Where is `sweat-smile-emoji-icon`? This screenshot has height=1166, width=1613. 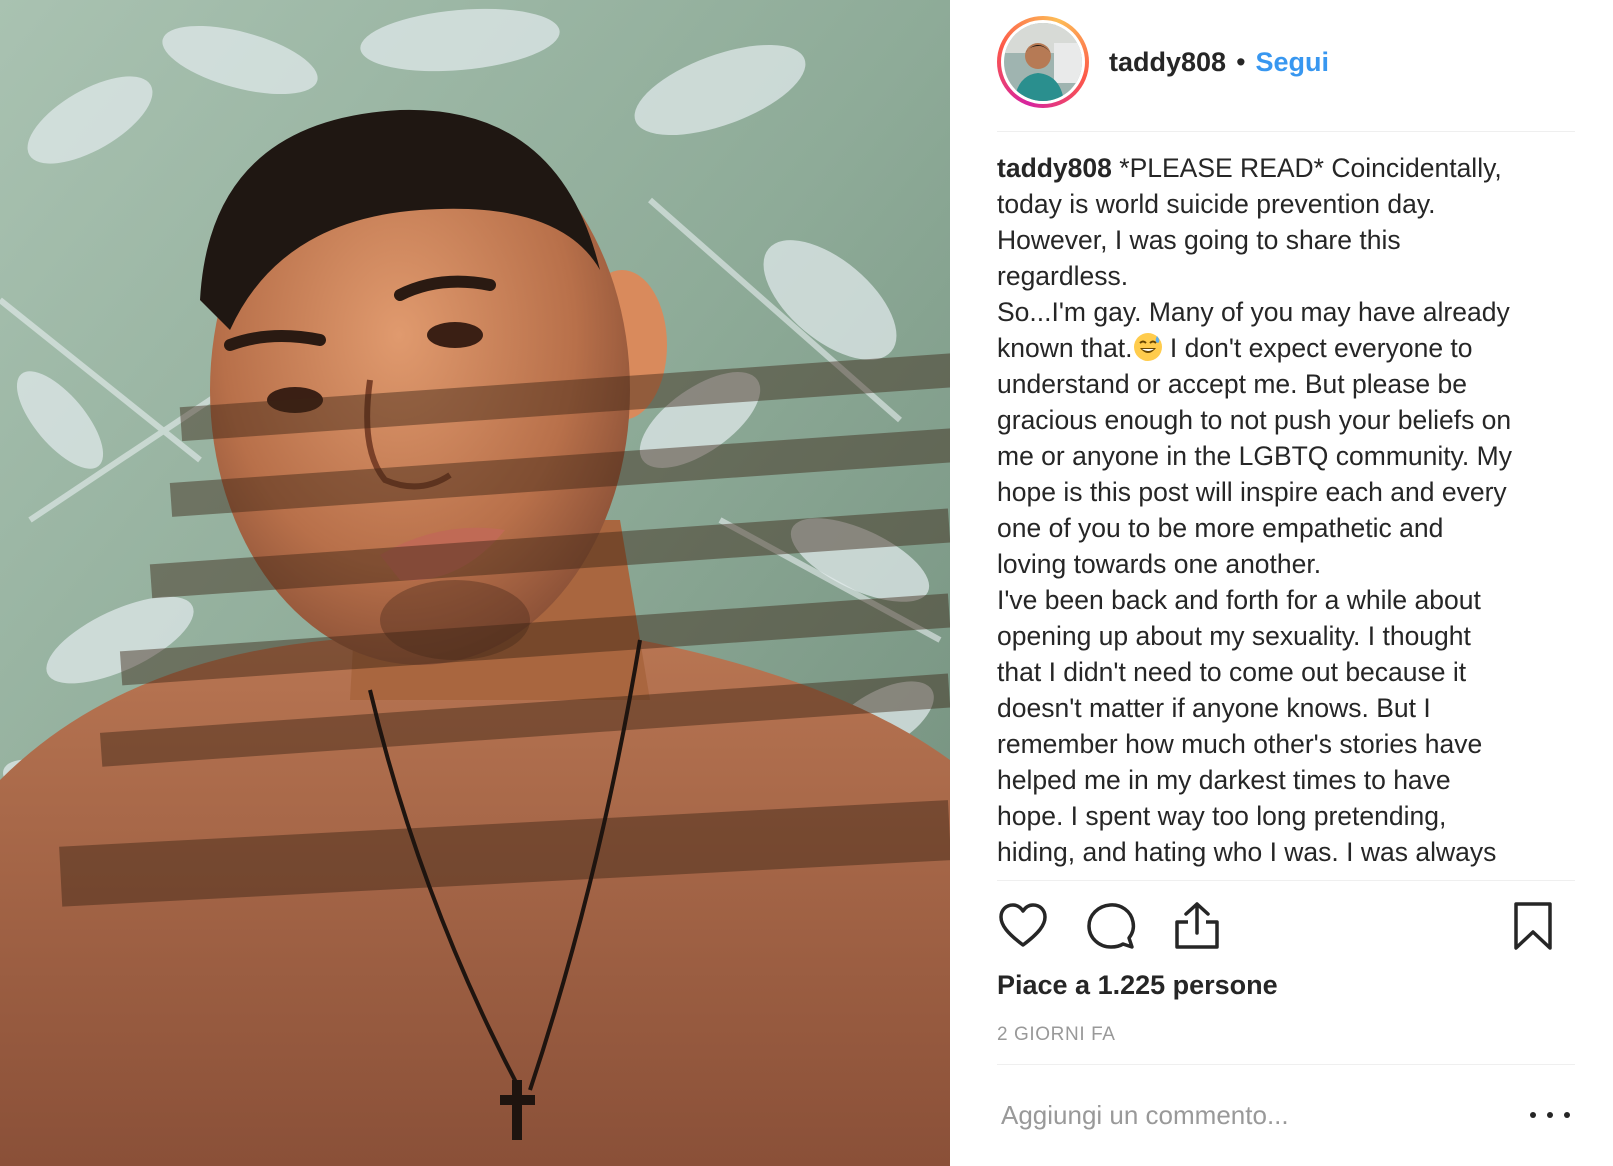 sweat-smile-emoji-icon is located at coordinates (1147, 347).